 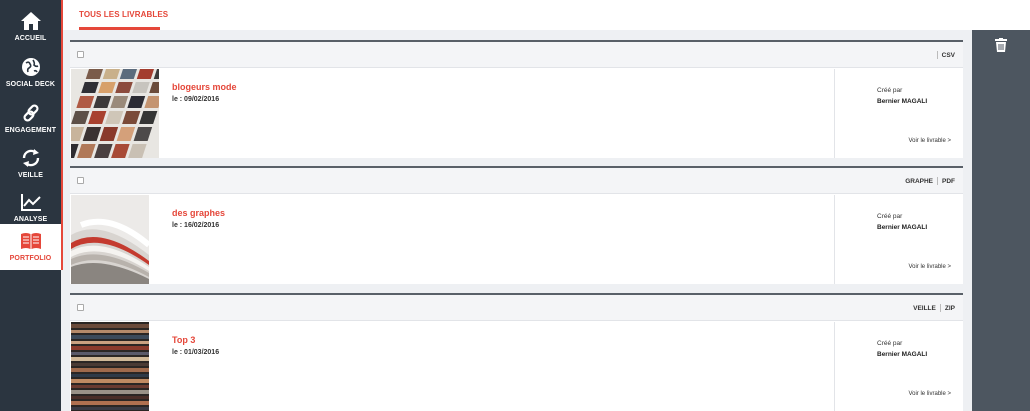 What do you see at coordinates (1001, 47) in the screenshot?
I see `trash-icon` at bounding box center [1001, 47].